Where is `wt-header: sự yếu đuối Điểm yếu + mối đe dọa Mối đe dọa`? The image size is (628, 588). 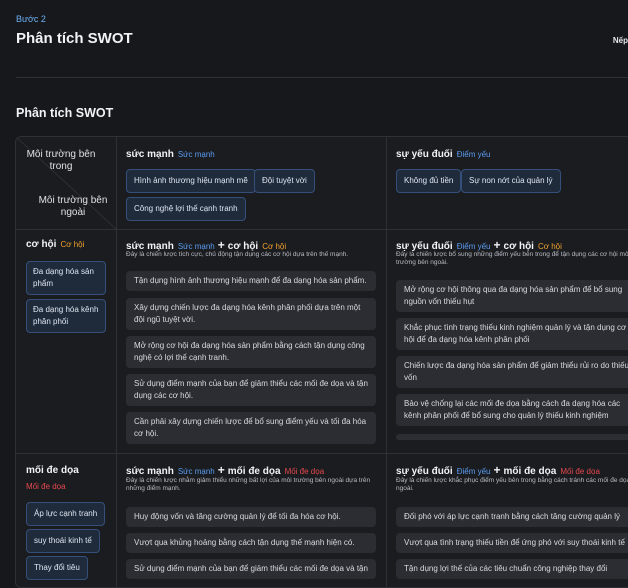
wt-header: sự yếu đuối Điểm yếu + mối đe dọa Mối đe dọa is located at coordinates (498, 470).